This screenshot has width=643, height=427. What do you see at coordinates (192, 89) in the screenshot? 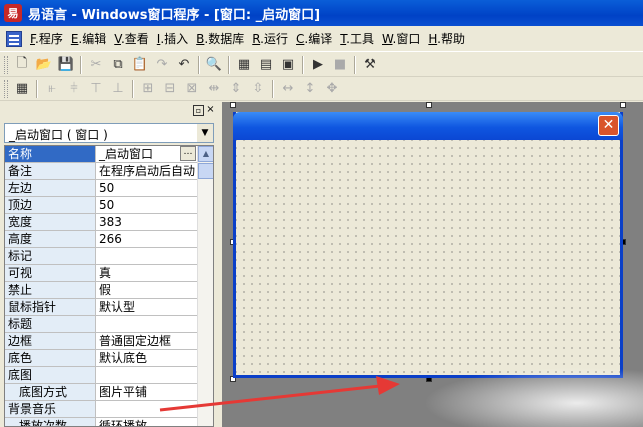
I see `same-size-icon: ⊠` at bounding box center [192, 89].